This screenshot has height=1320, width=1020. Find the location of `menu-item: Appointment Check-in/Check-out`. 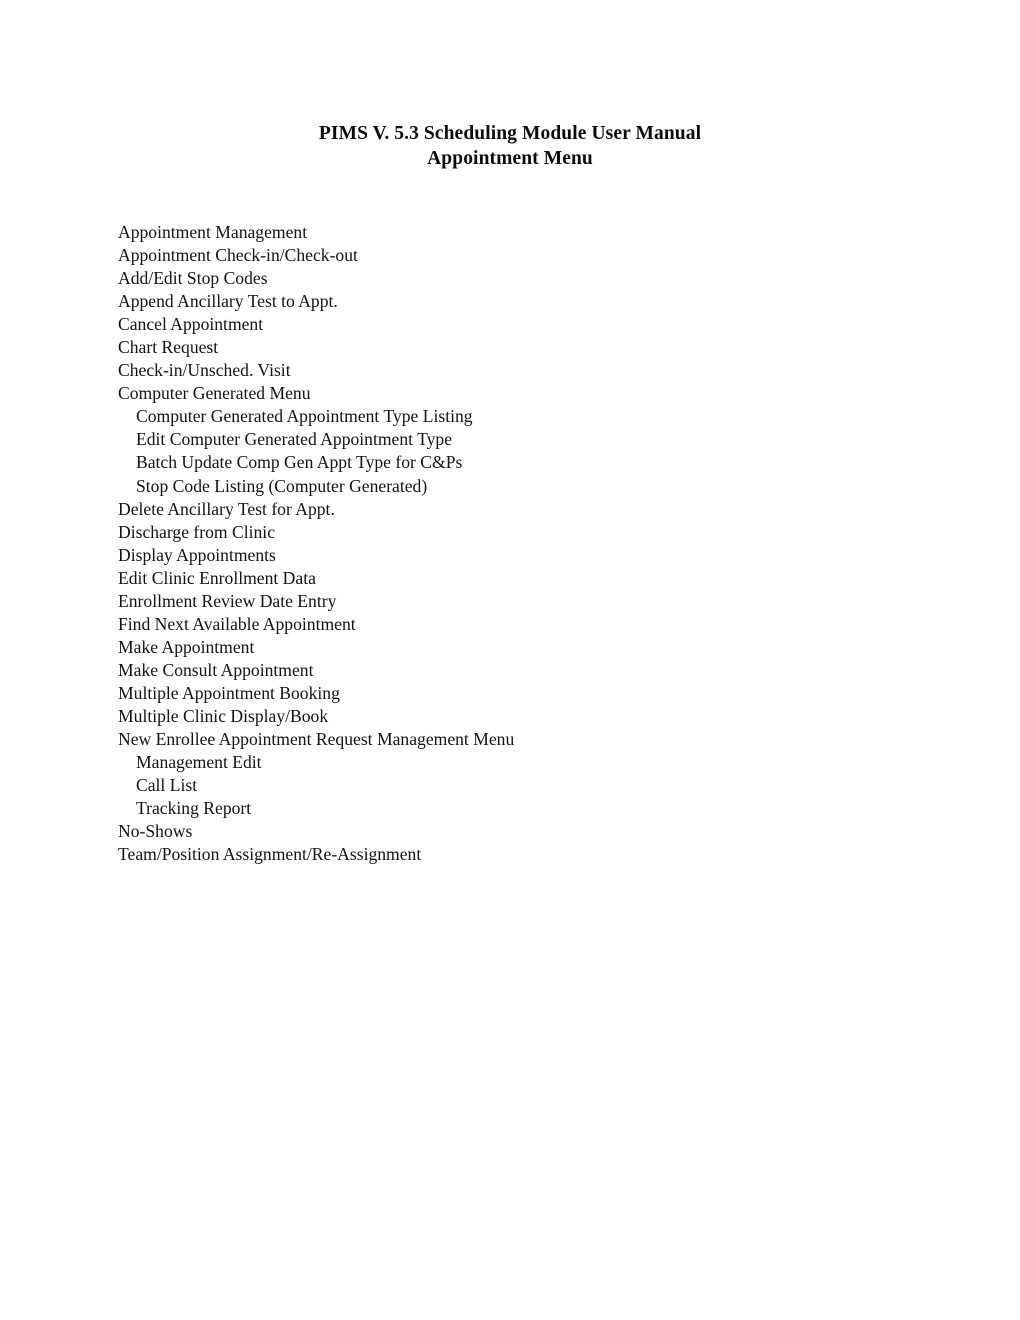

menu-item: Appointment Check-in/Check-out is located at coordinates (238, 255).